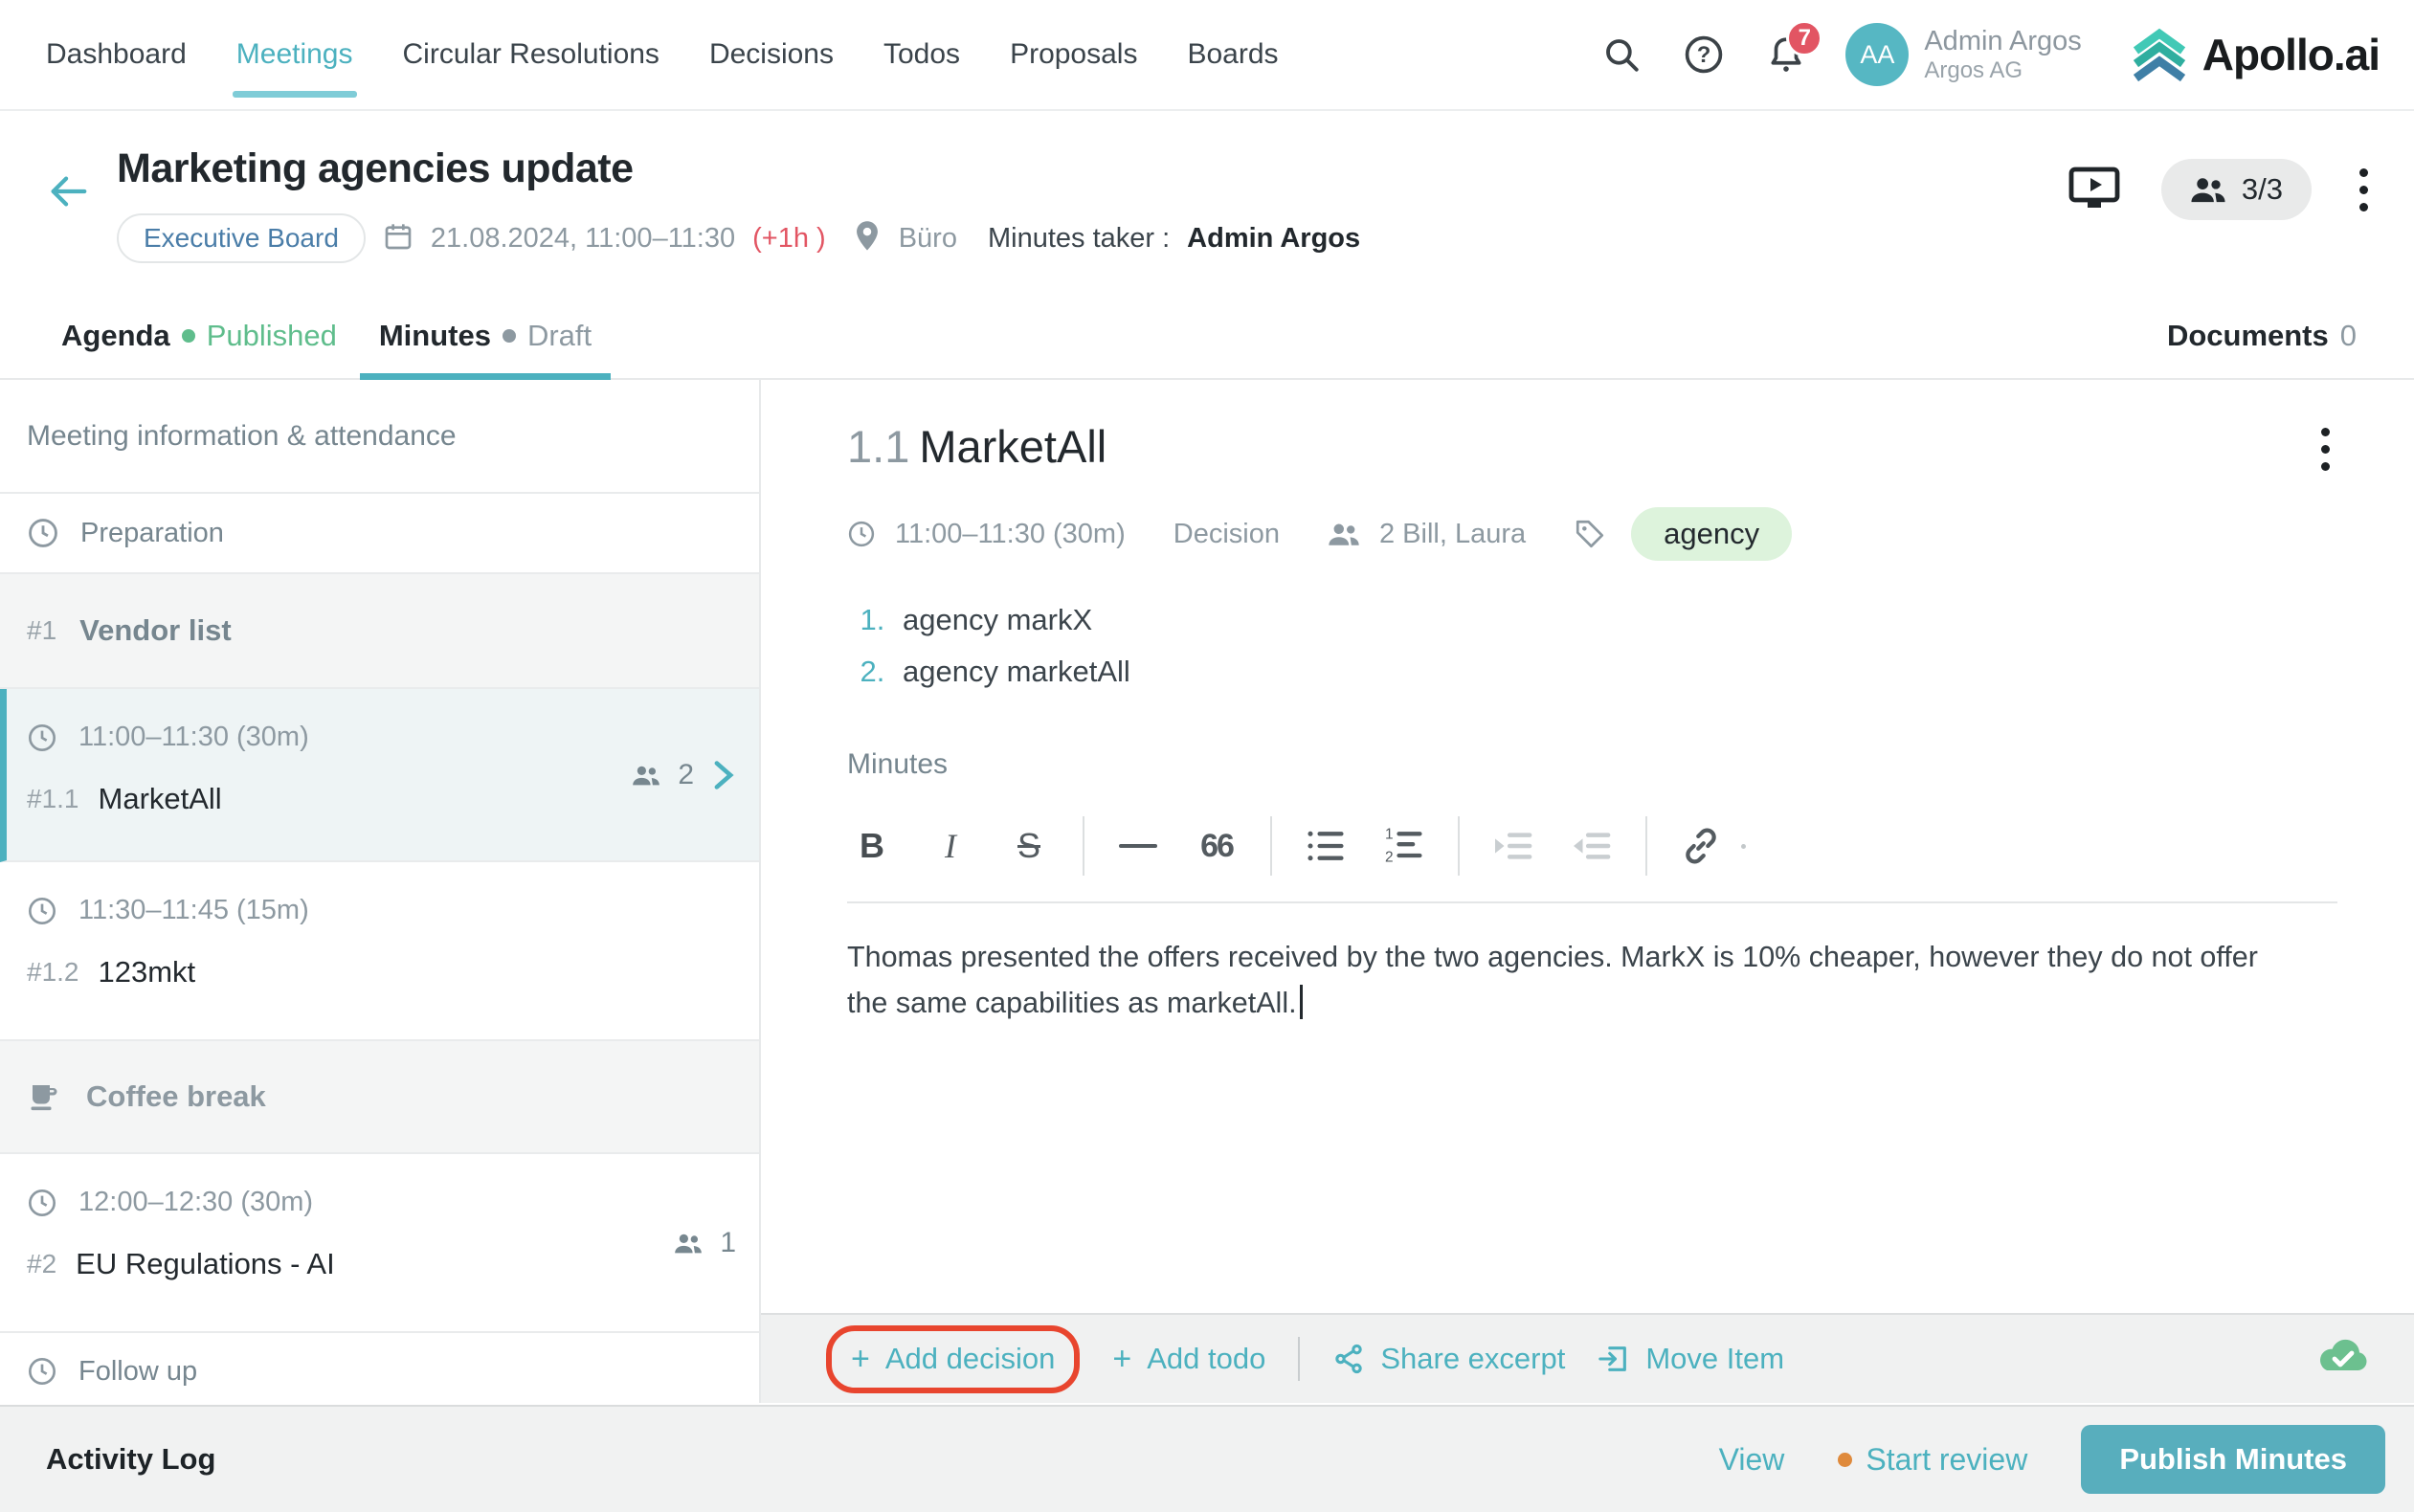 This screenshot has height=1512, width=2414. What do you see at coordinates (2003, 40) in the screenshot?
I see `user-name: Admin Argos` at bounding box center [2003, 40].